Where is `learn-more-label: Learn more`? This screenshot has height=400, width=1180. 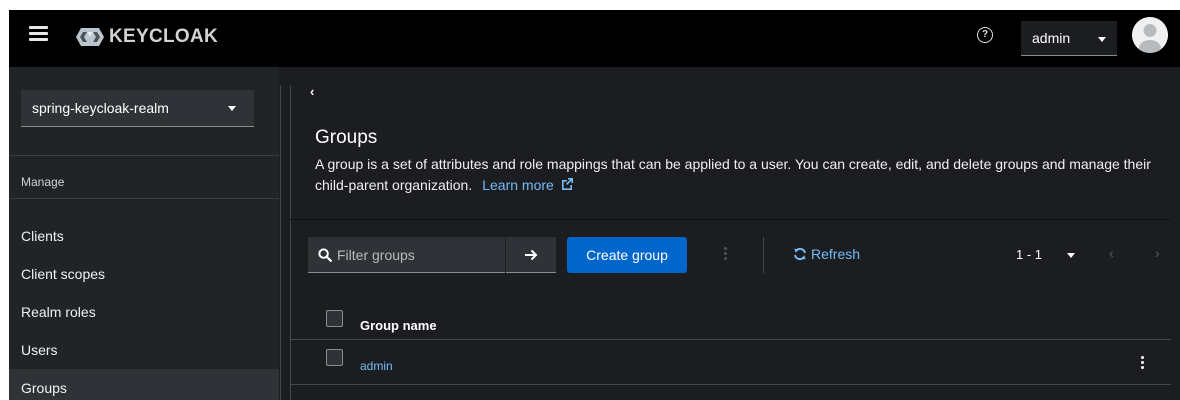 learn-more-label: Learn more is located at coordinates (518, 185).